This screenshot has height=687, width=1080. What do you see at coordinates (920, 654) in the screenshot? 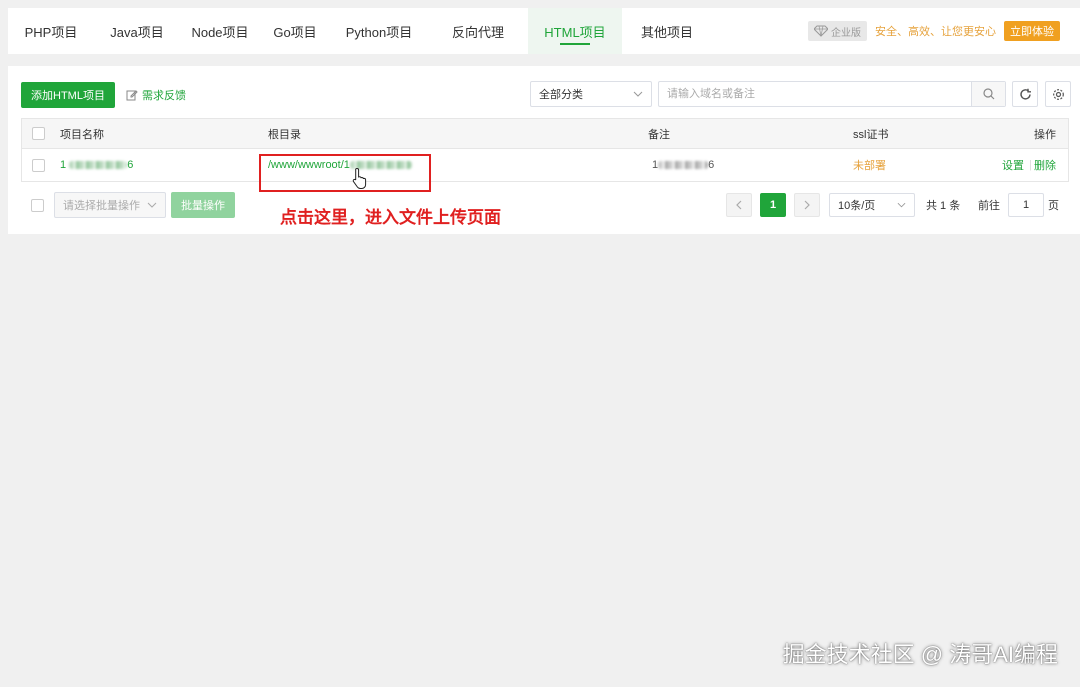
I see `watermark: 掘金技术社区 @ 涛哥AI编程` at bounding box center [920, 654].